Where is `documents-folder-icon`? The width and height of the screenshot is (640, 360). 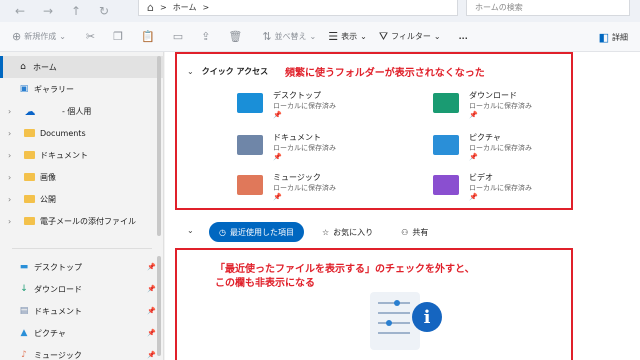 documents-folder-icon is located at coordinates (250, 145).